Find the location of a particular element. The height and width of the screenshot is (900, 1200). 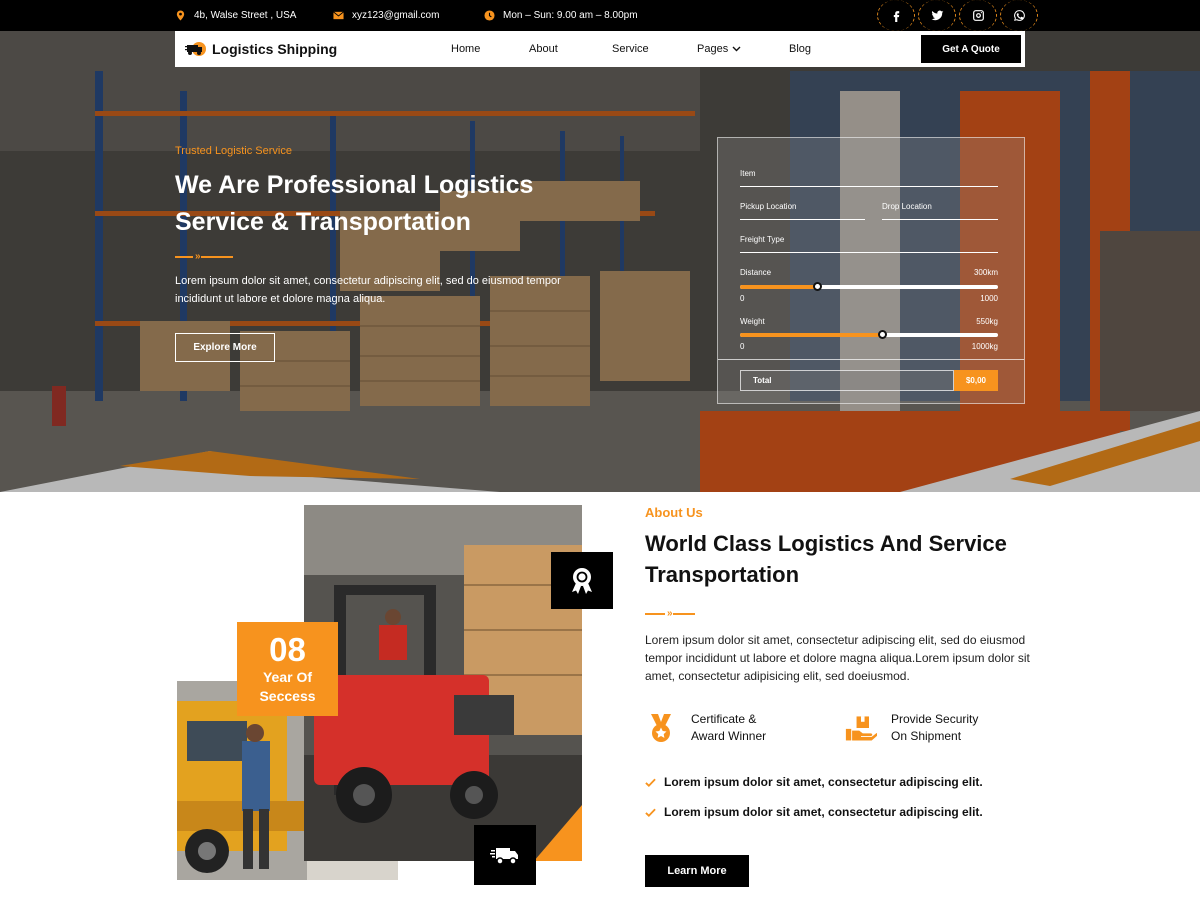

twitter-icon is located at coordinates (937, 15).